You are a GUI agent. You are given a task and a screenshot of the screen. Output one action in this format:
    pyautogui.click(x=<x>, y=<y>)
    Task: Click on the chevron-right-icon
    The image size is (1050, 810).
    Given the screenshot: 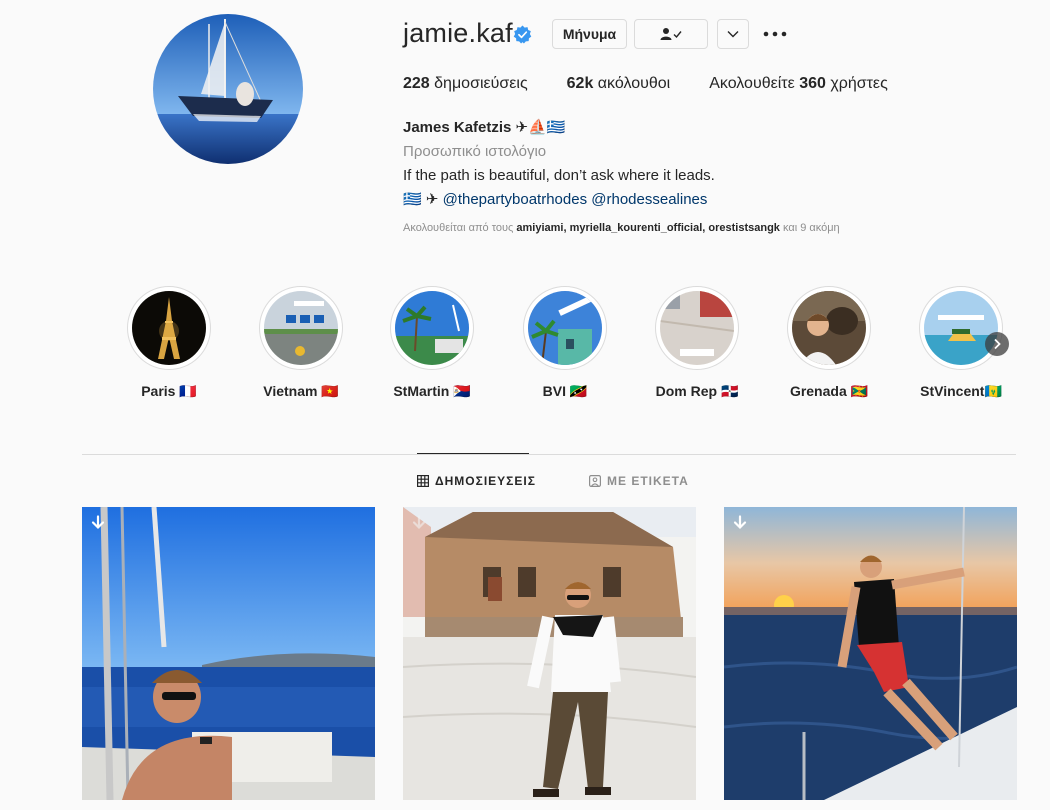 What is the action you would take?
    pyautogui.click(x=997, y=344)
    